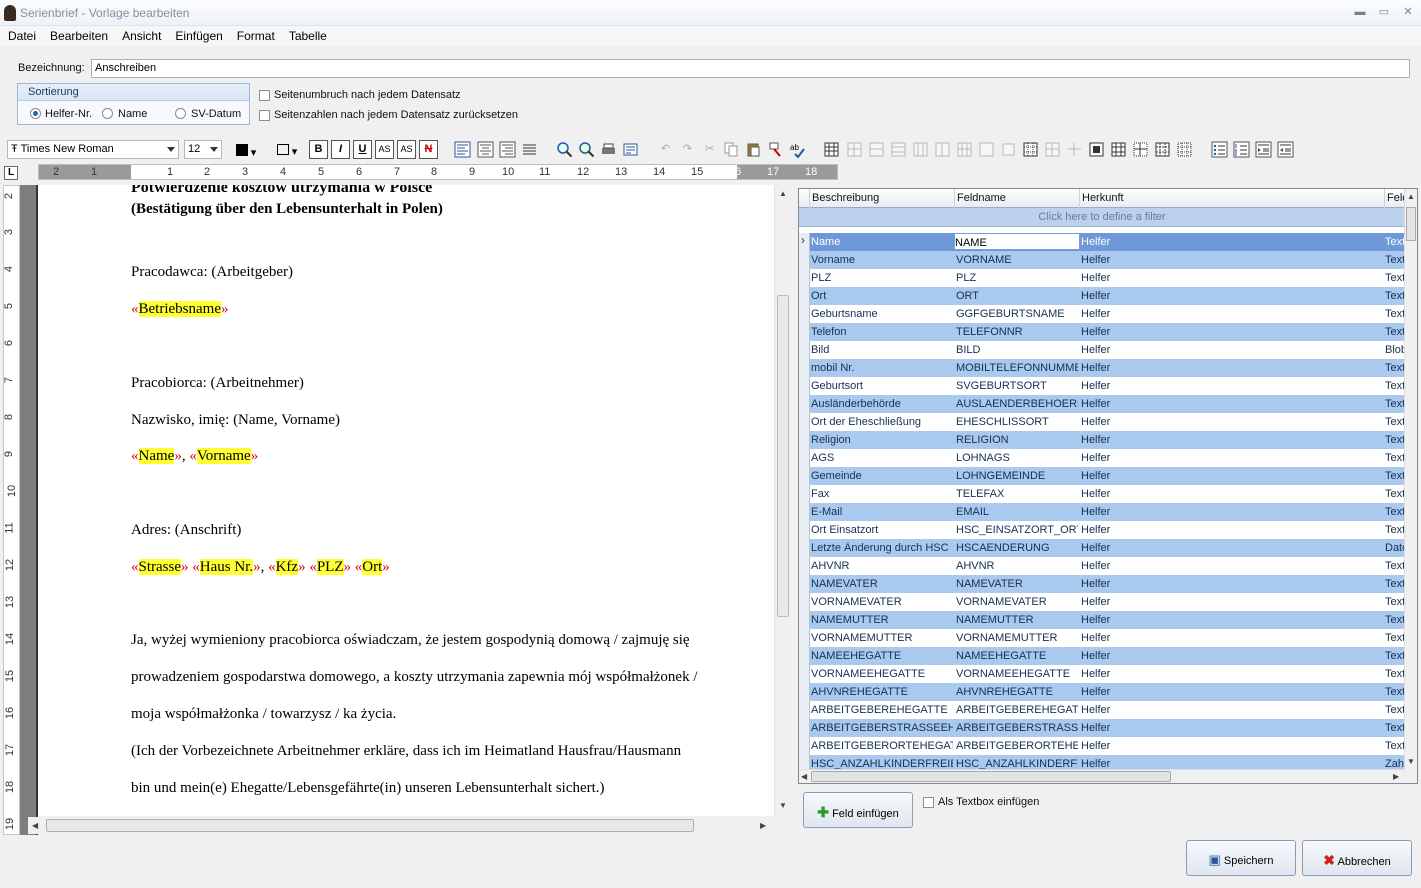  Describe the element at coordinates (882, 242) in the screenshot. I see `cell-beschreibung: Name` at that location.